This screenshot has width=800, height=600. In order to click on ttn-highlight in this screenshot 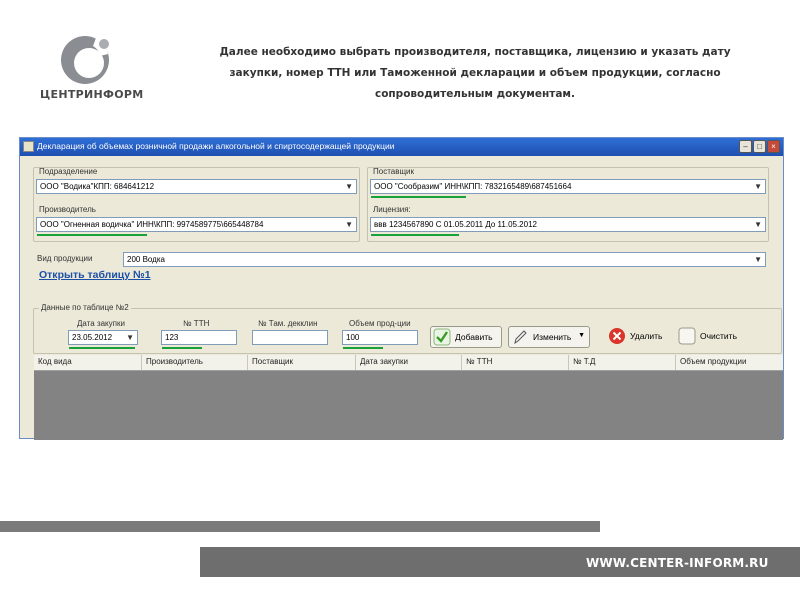, I will do `click(182, 348)`.